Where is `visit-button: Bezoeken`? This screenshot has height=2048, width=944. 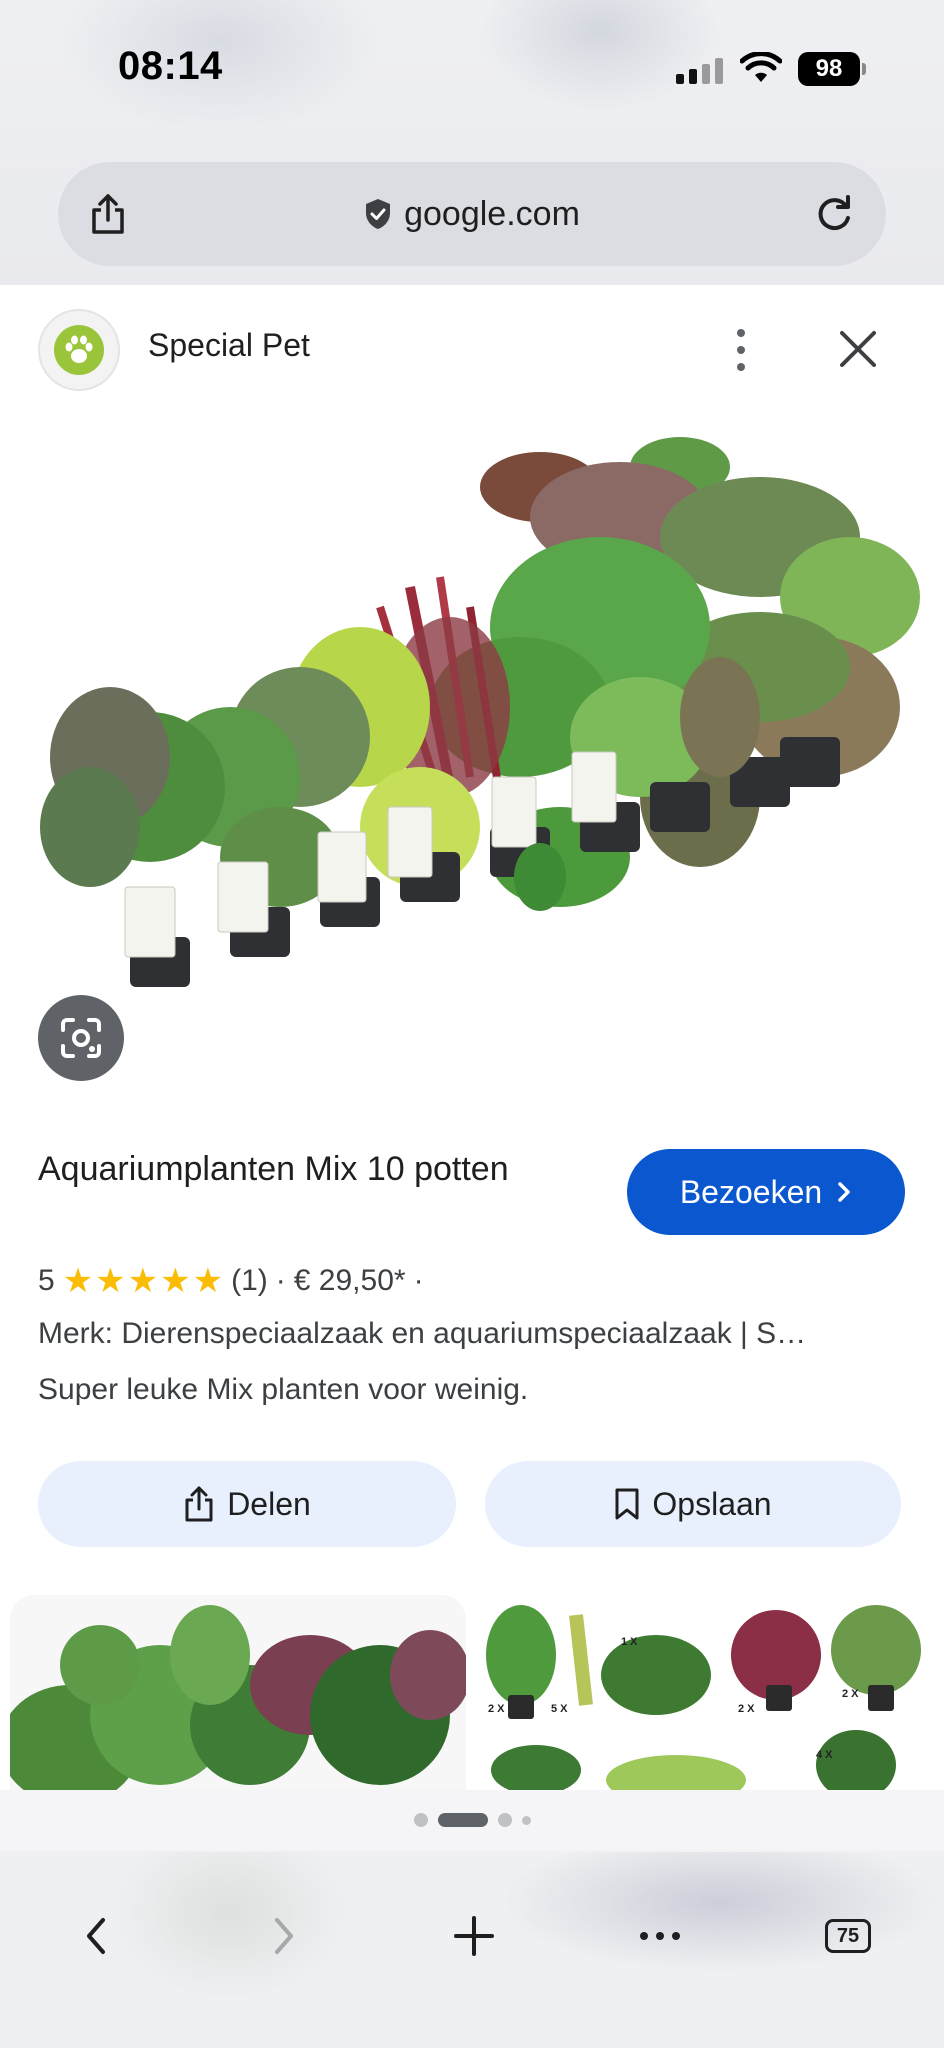 visit-button: Bezoeken is located at coordinates (766, 1192).